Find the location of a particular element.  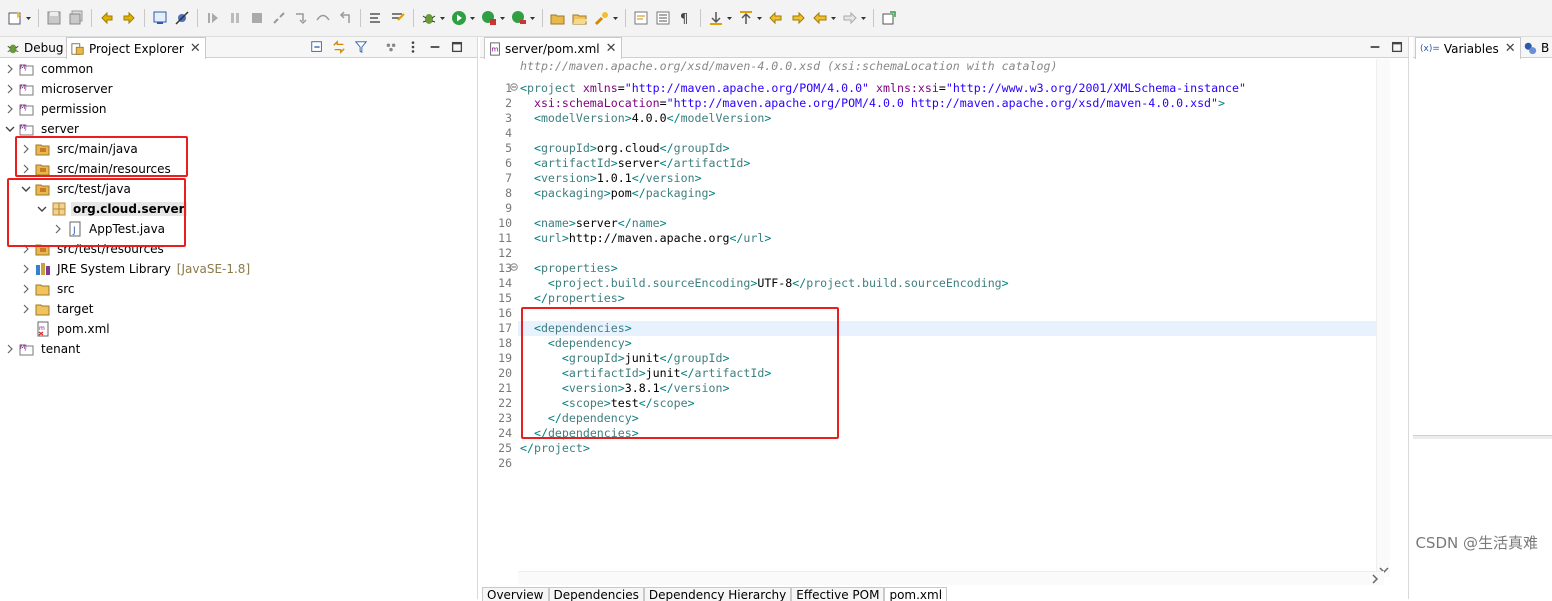

console-icon is located at coordinates (160, 18).